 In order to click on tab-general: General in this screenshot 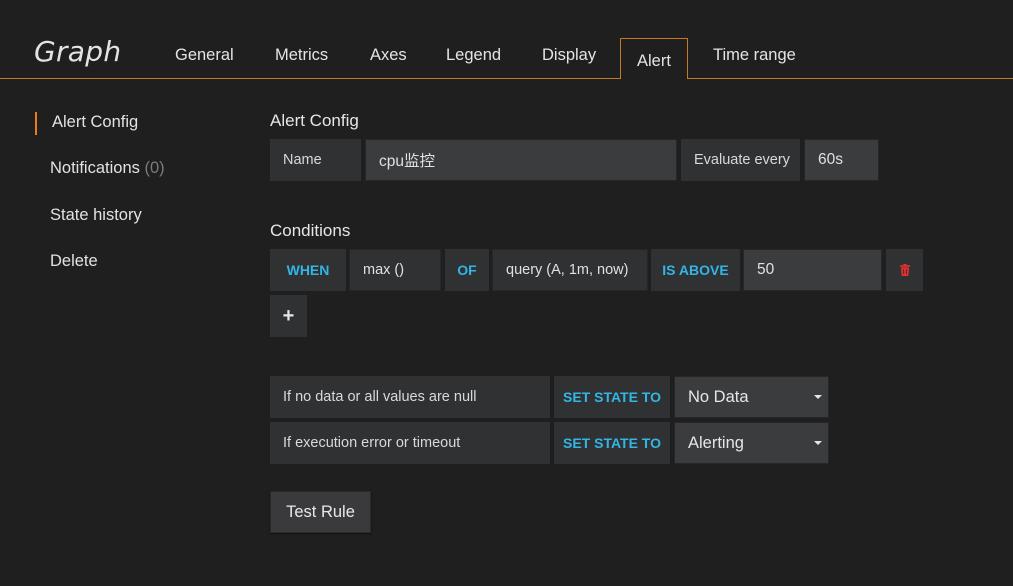, I will do `click(204, 55)`.